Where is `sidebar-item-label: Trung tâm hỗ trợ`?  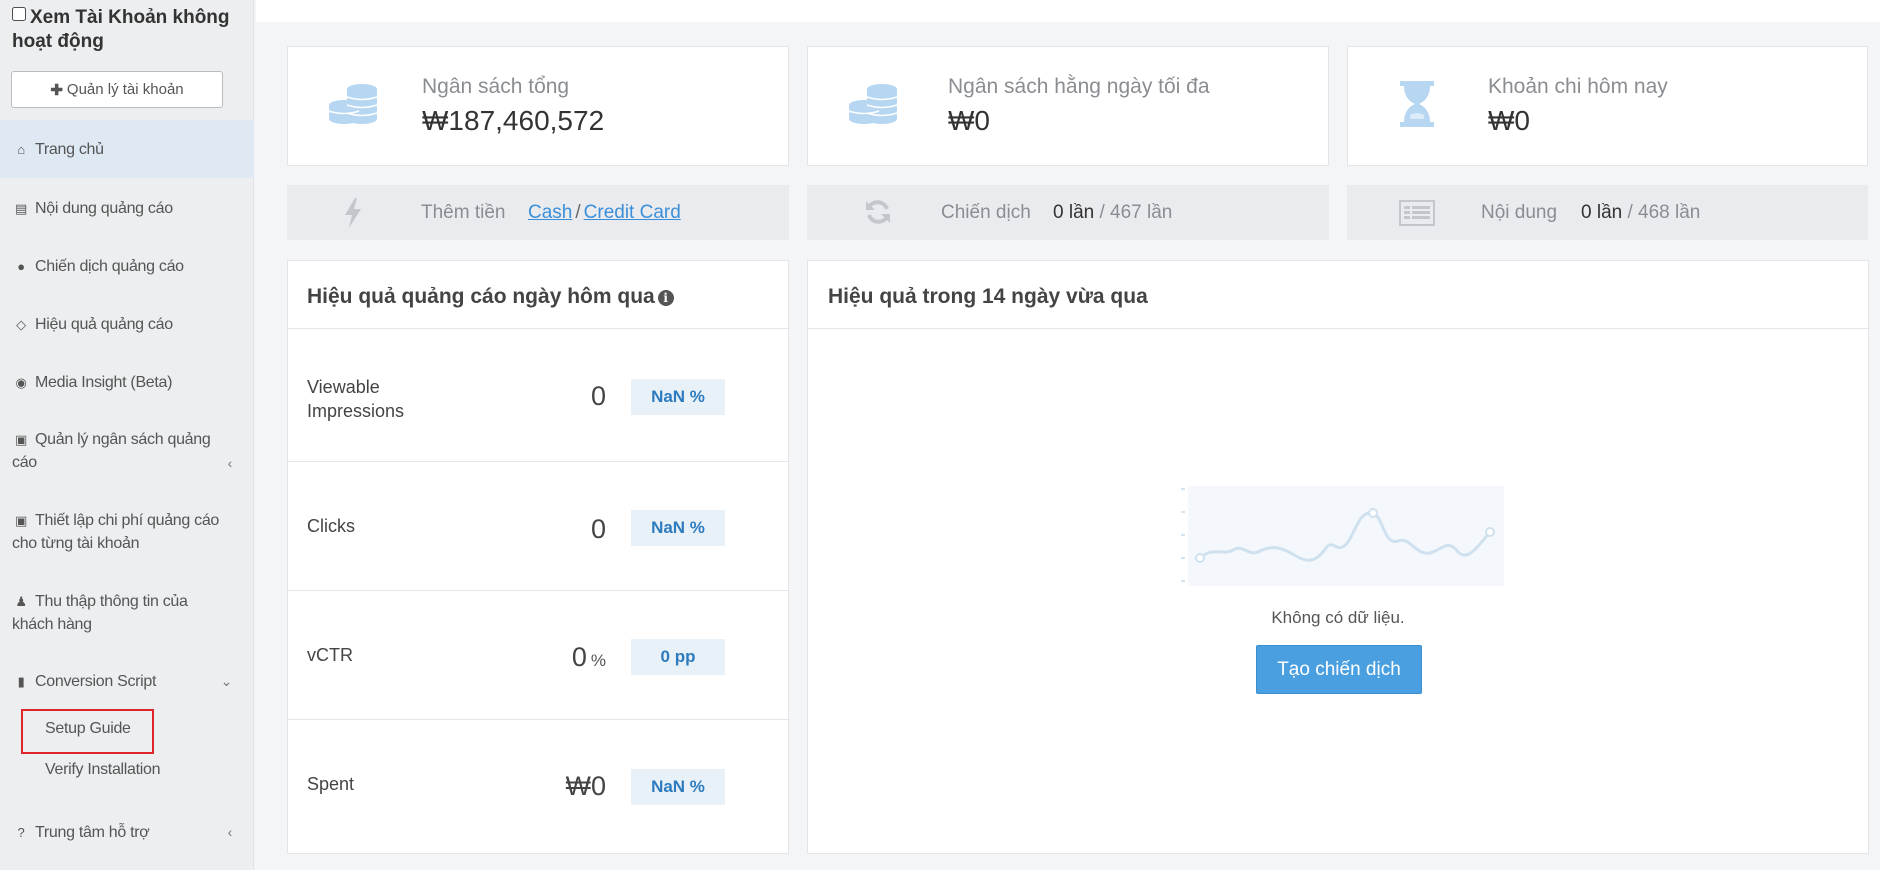
sidebar-item-label: Trung tâm hỗ trợ is located at coordinates (92, 832).